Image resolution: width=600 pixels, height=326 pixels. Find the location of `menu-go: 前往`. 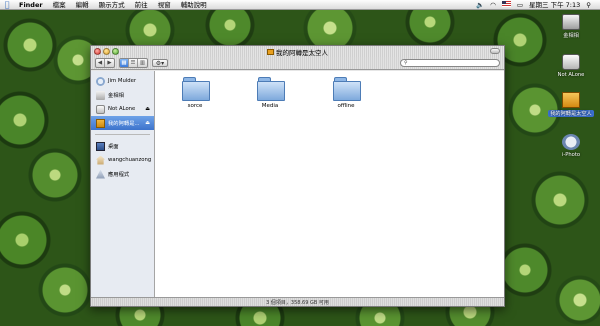

menu-go: 前往 is located at coordinates (141, 5).